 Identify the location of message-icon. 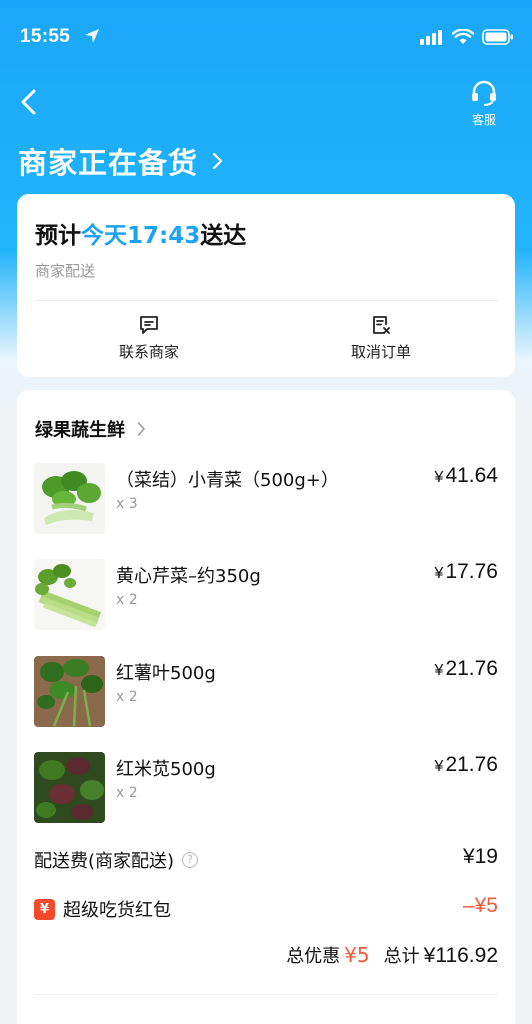
(149, 325).